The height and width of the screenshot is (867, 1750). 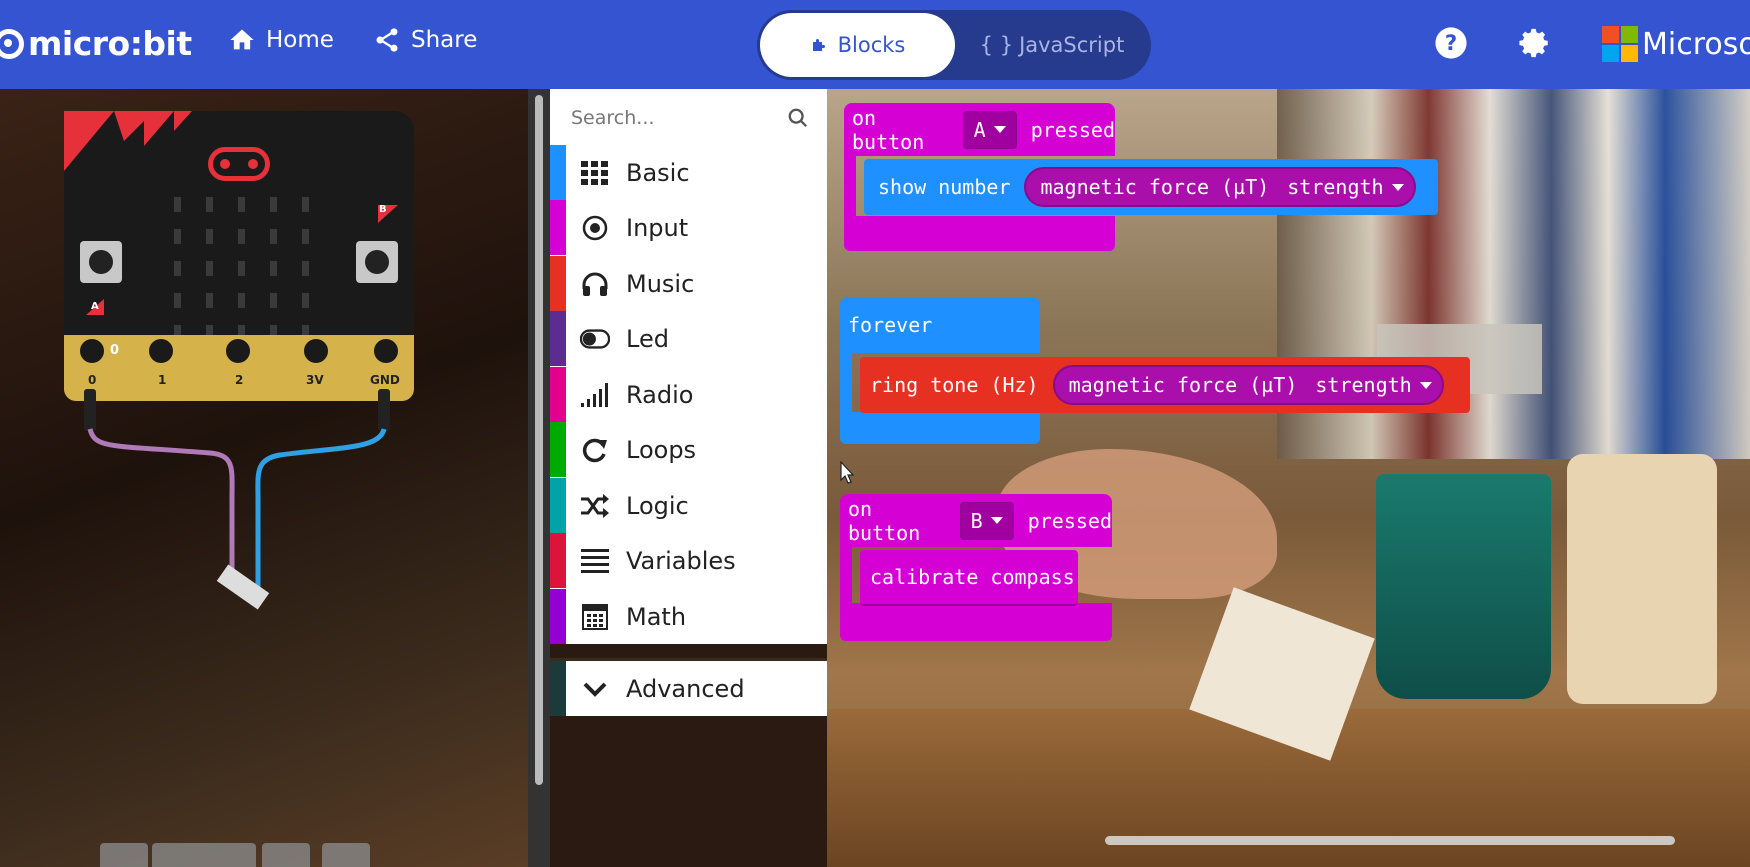 What do you see at coordinates (847, 472) in the screenshot?
I see `mouse-cursor-icon` at bounding box center [847, 472].